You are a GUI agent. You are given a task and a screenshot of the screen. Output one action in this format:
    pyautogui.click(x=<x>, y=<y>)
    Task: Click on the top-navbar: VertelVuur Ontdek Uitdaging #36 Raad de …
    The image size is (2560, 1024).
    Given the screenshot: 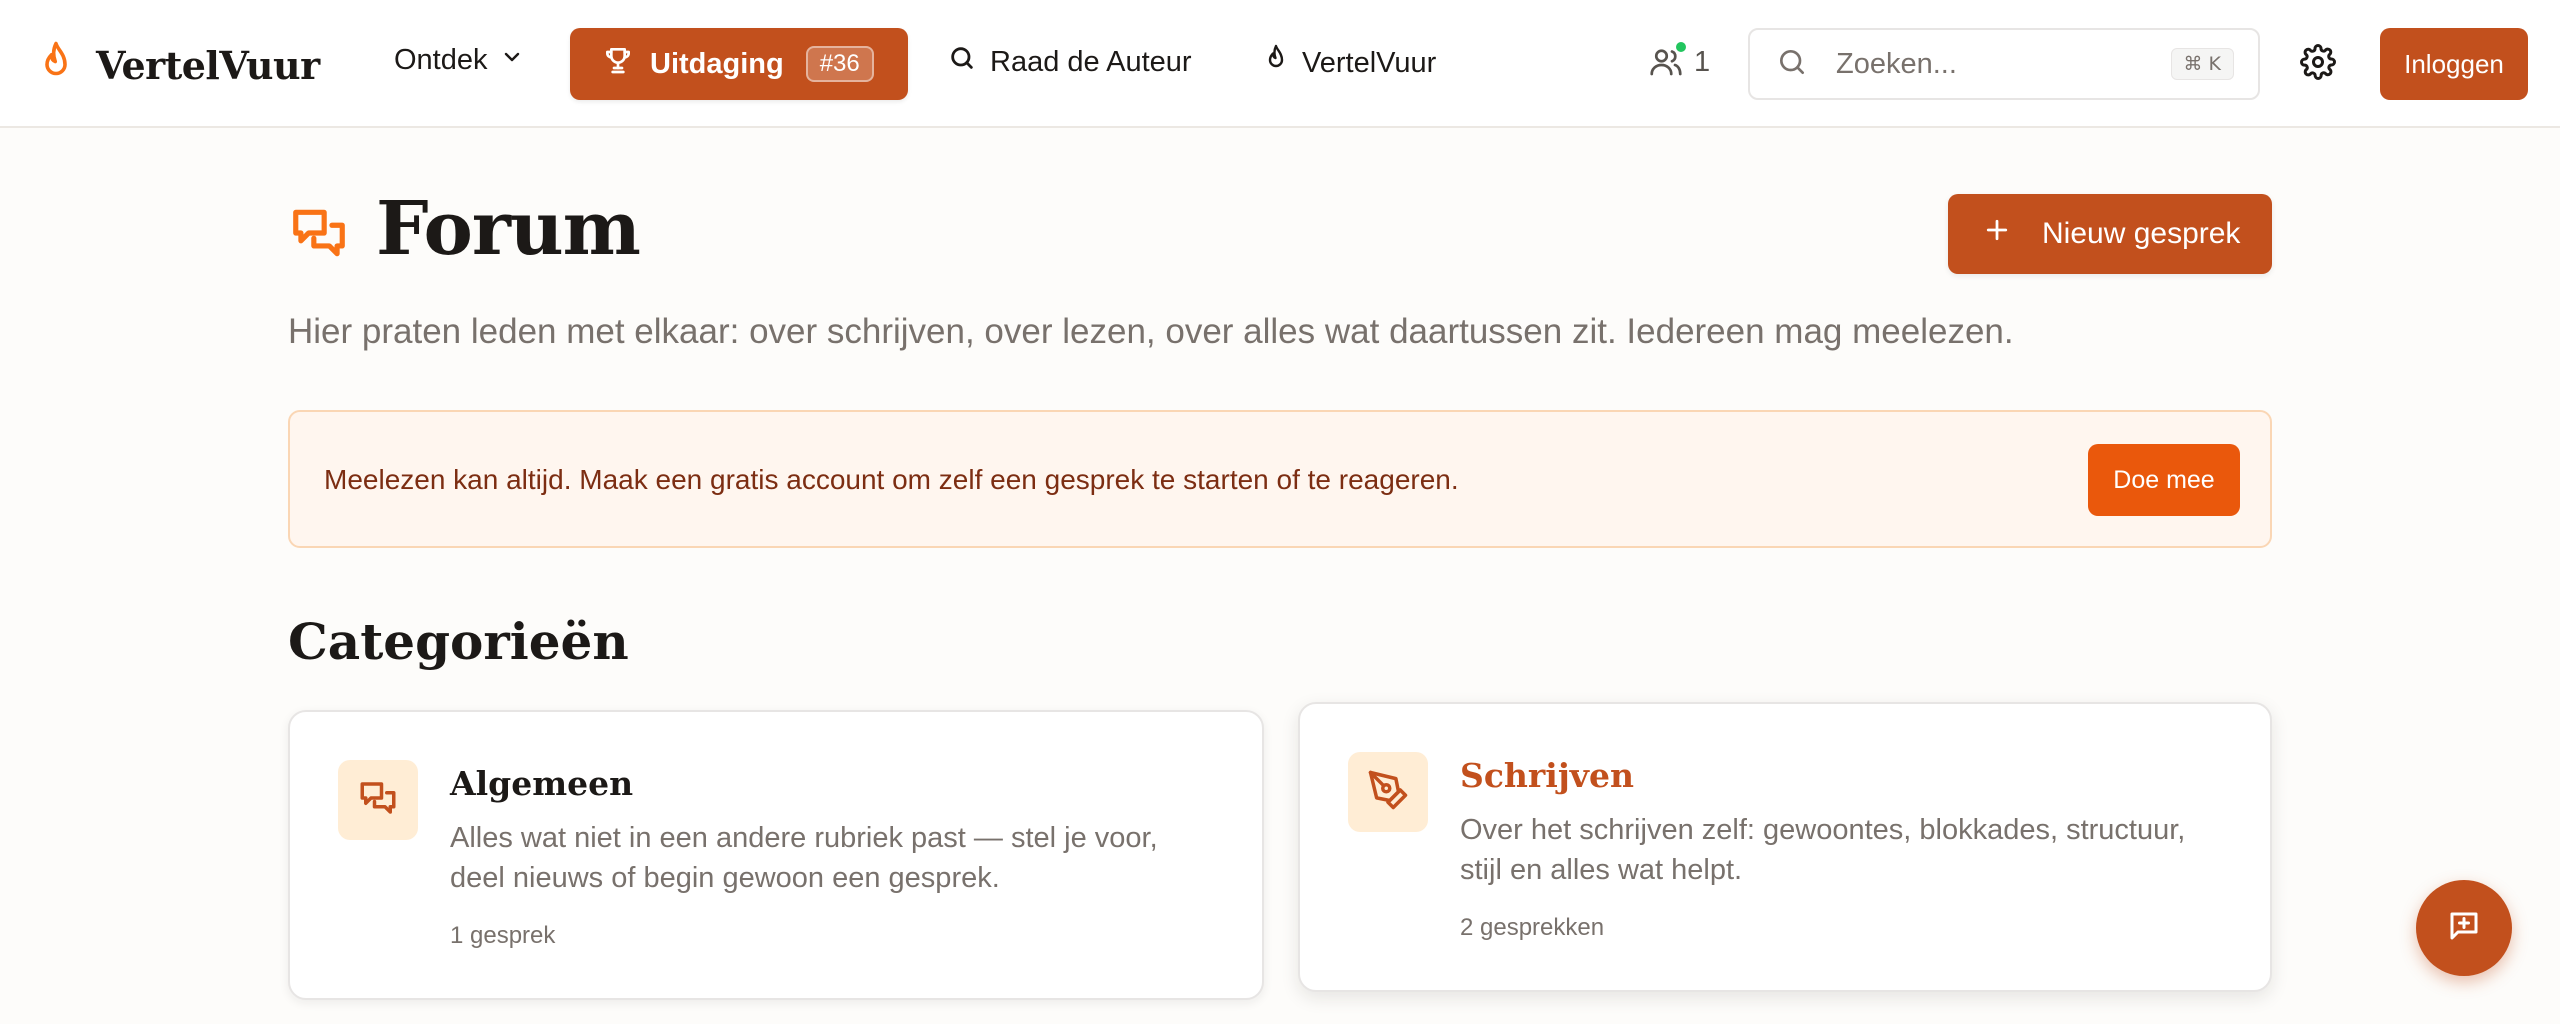 What is the action you would take?
    pyautogui.click(x=1280, y=64)
    